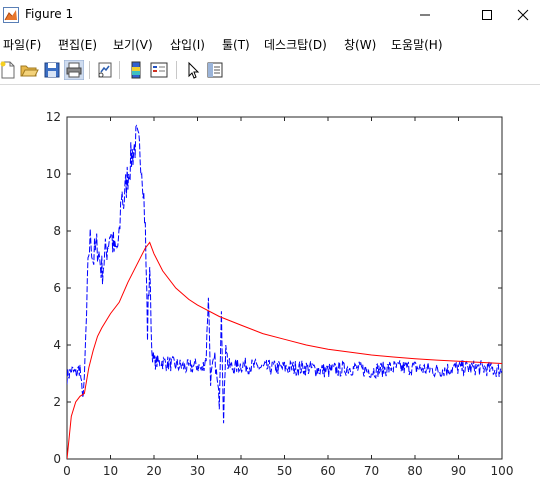 This screenshot has height=499, width=540. Describe the element at coordinates (57, 402) in the screenshot. I see `y-tick-label: 2` at that location.